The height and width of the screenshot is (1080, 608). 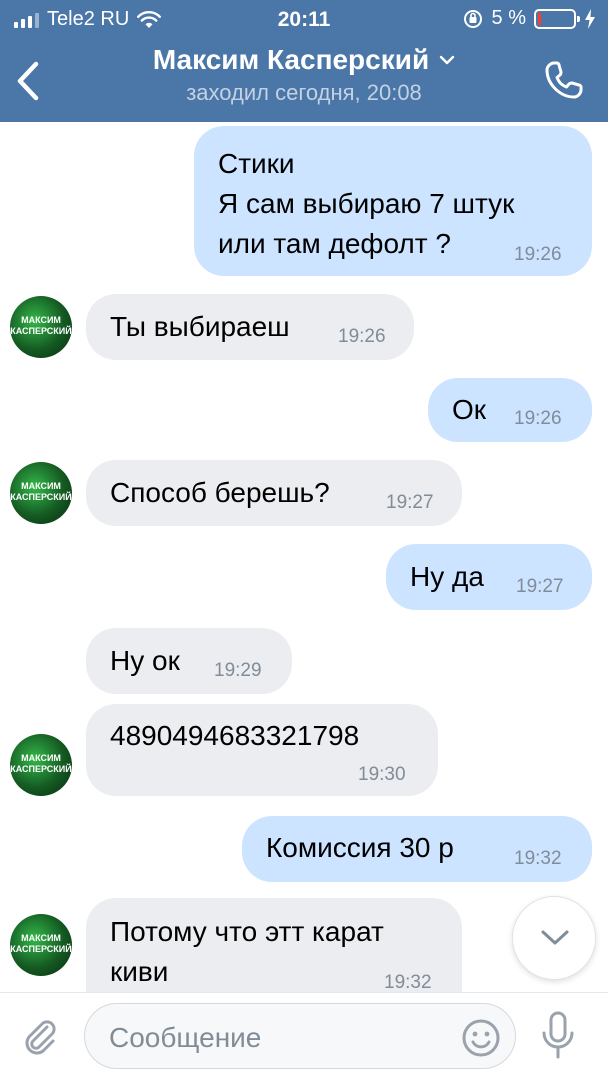 I want to click on attach-icon, so click(x=40, y=1037).